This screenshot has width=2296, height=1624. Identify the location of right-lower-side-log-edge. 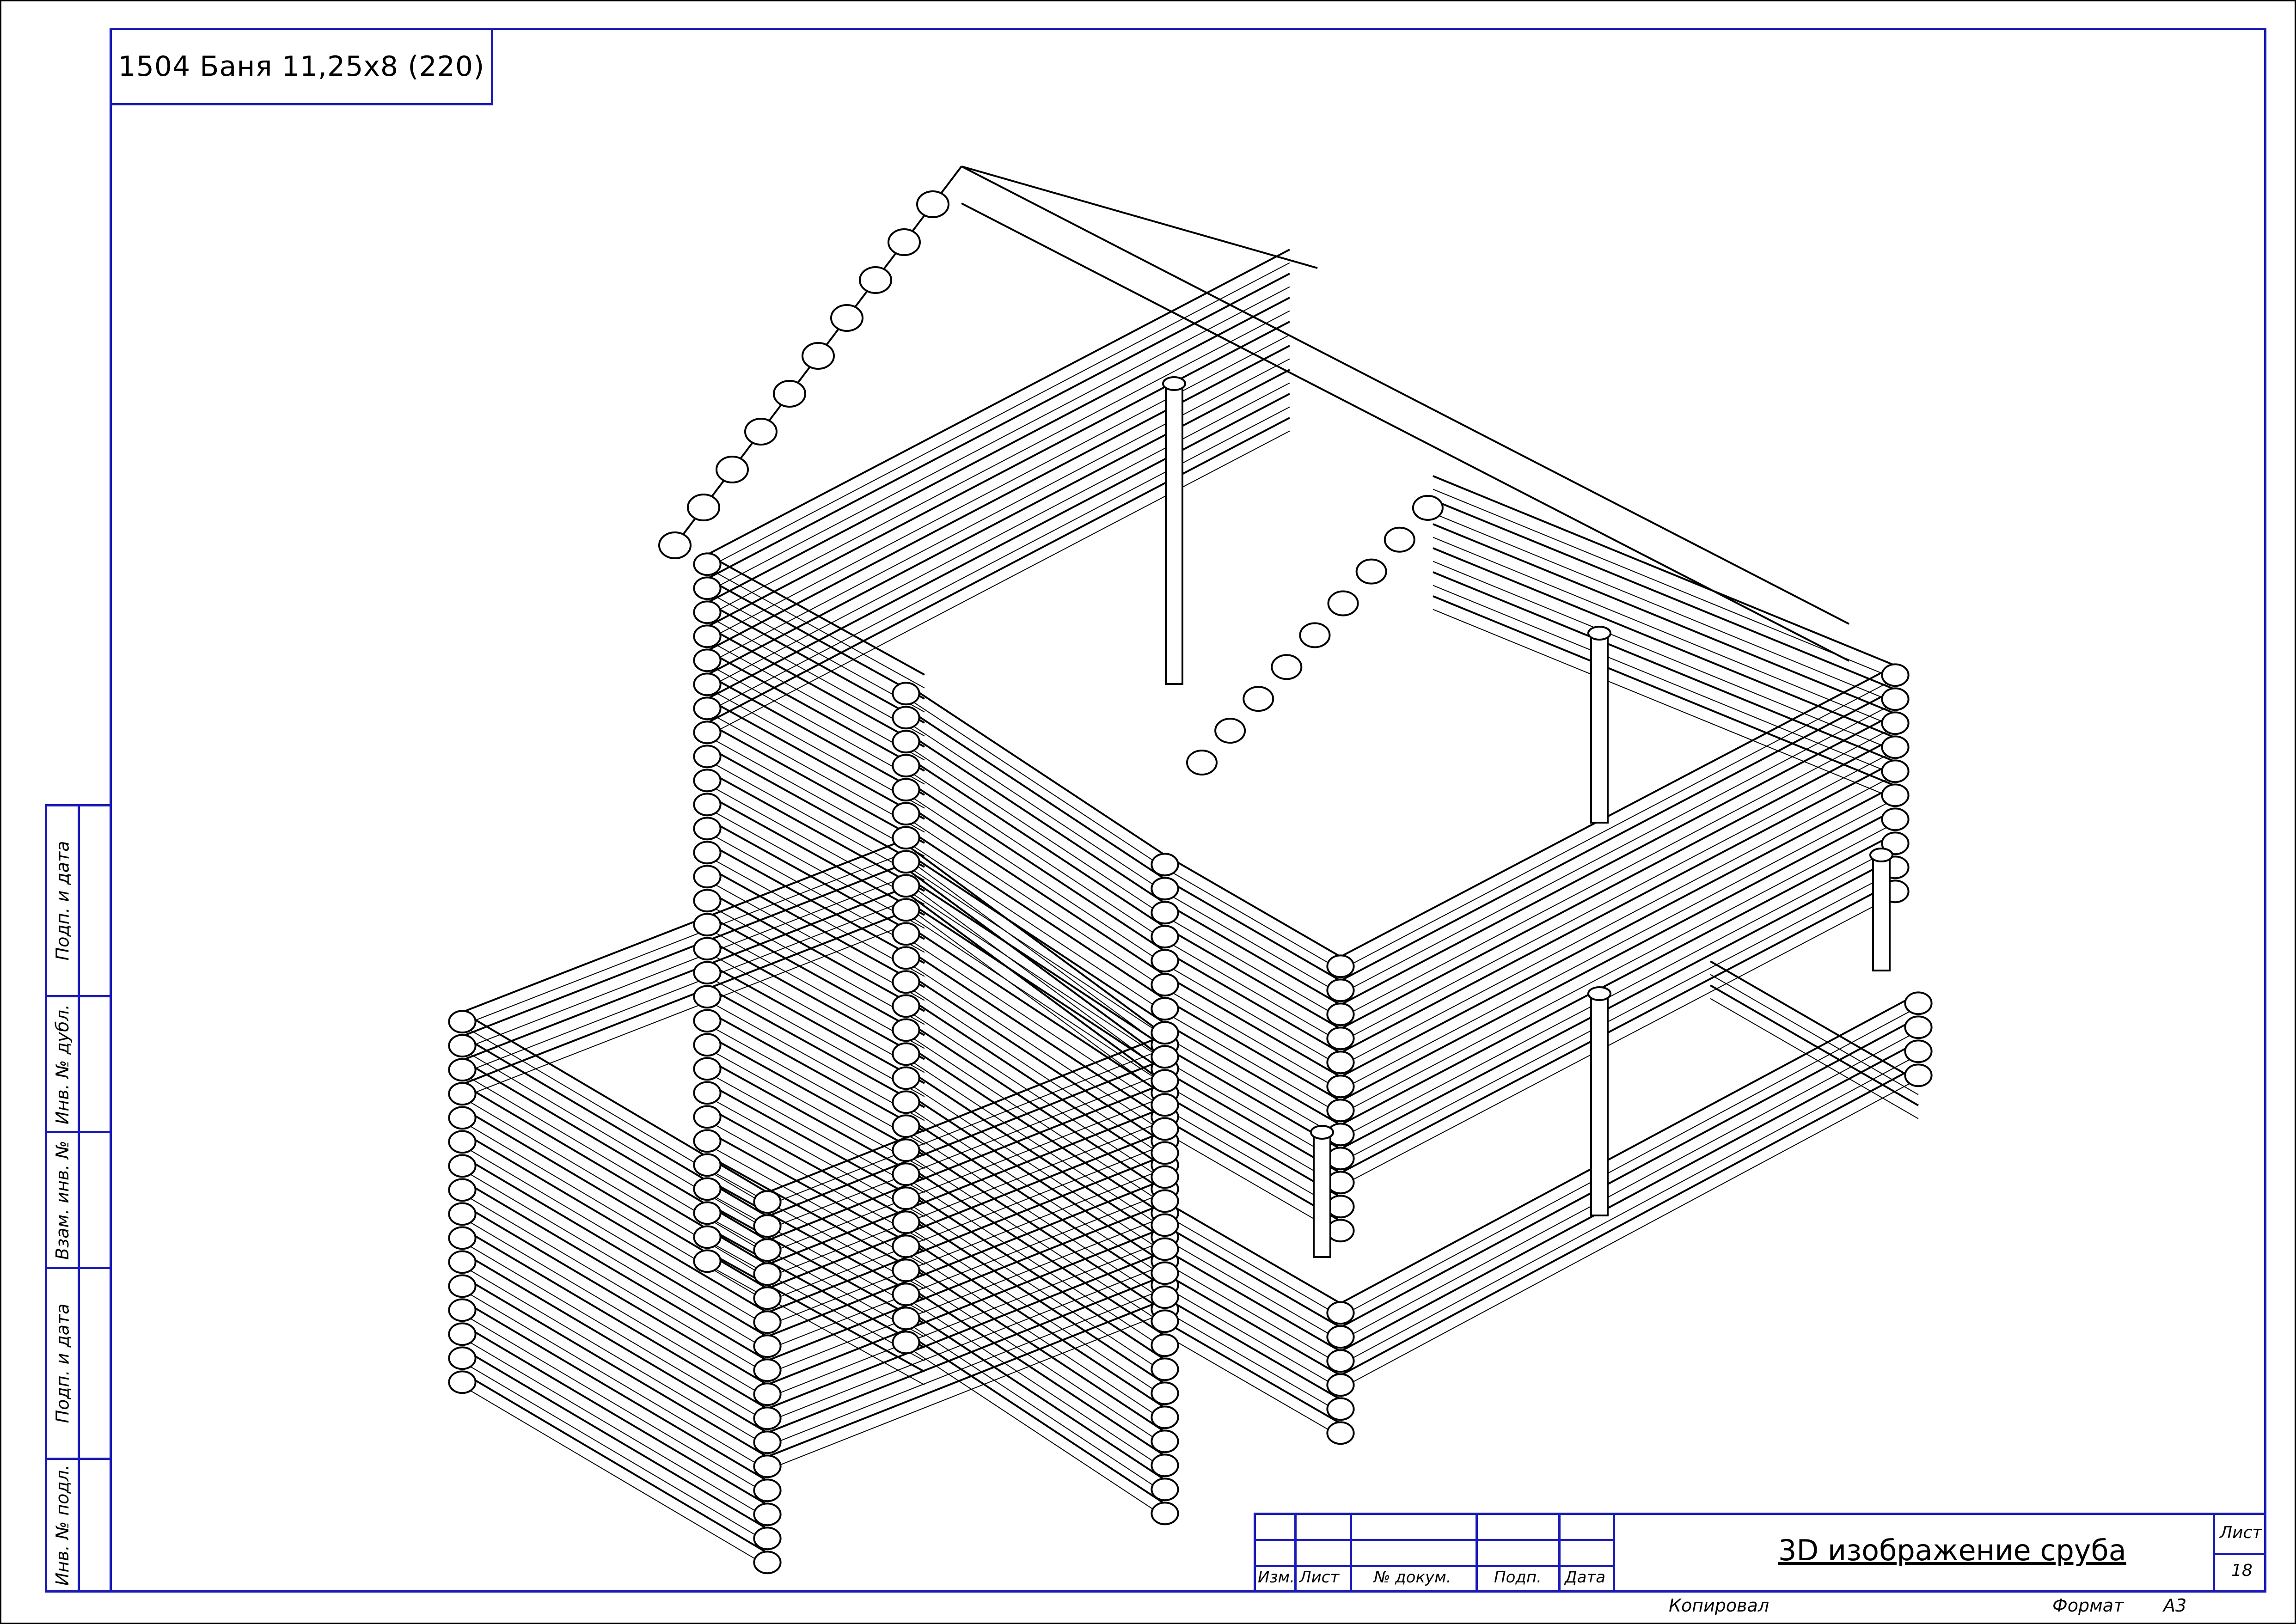
(1629, 1185).